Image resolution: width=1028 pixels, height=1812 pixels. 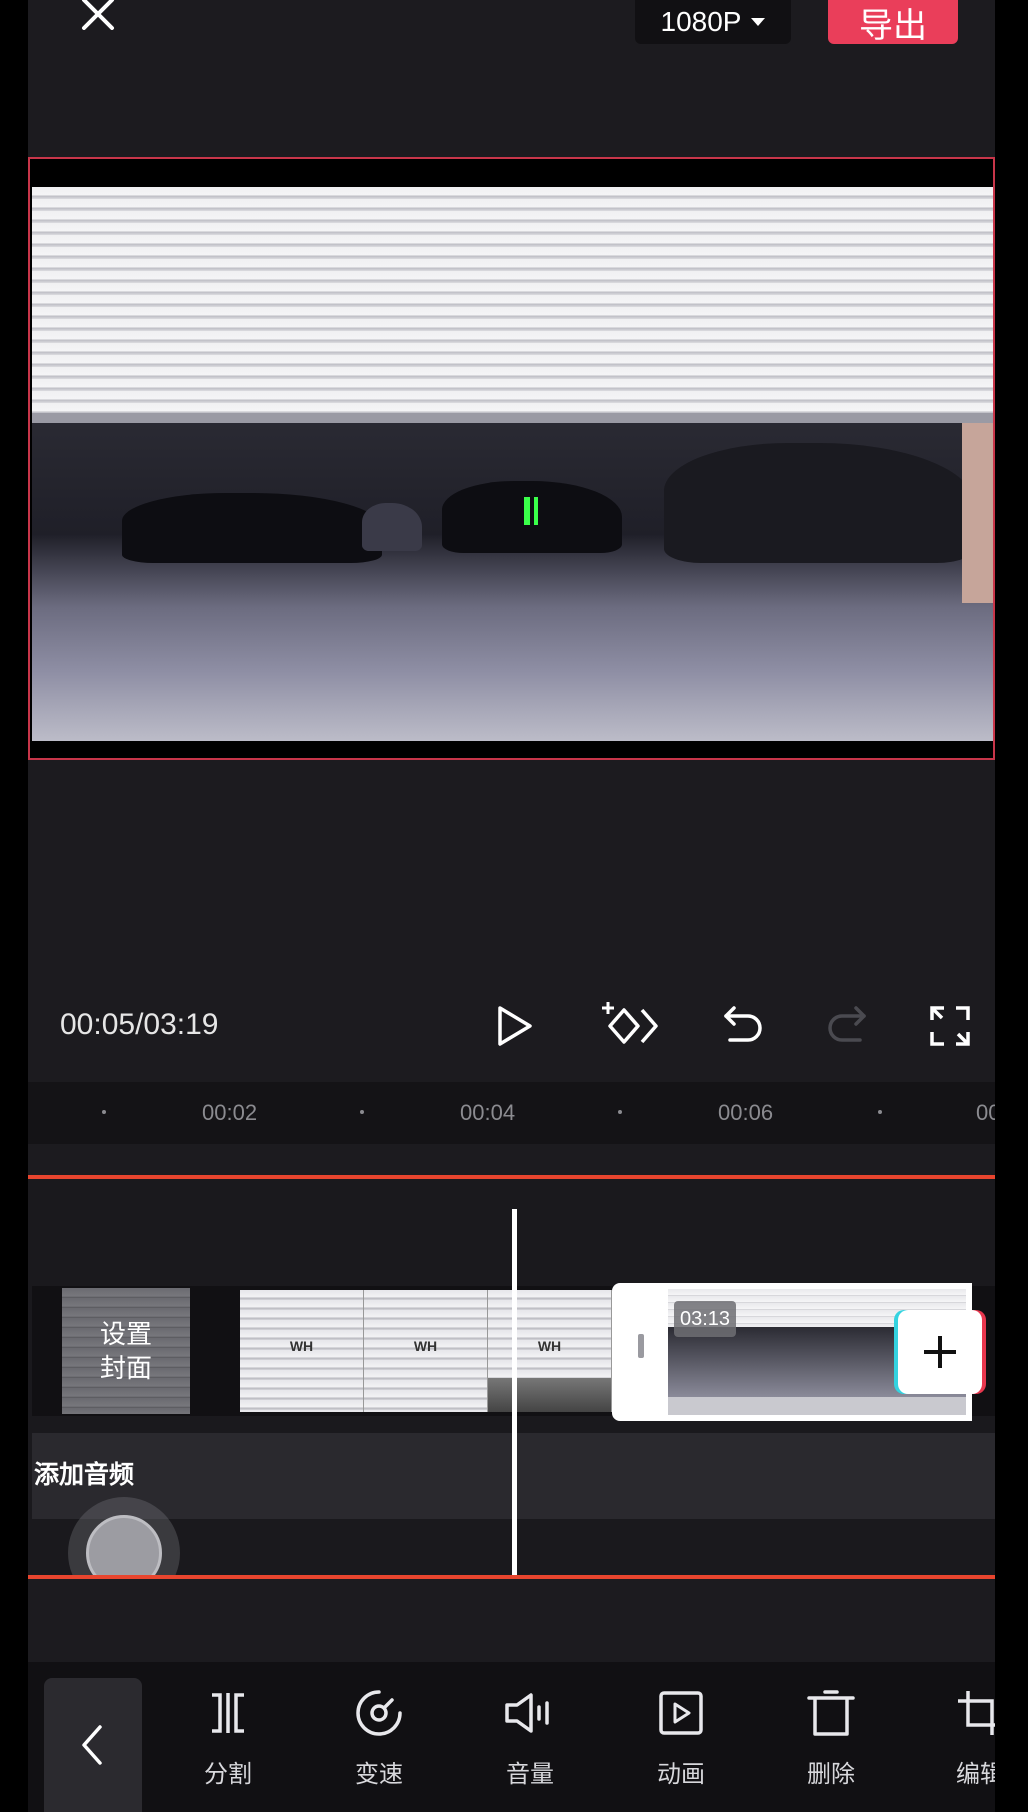 I want to click on preview-car-left, so click(x=252, y=528).